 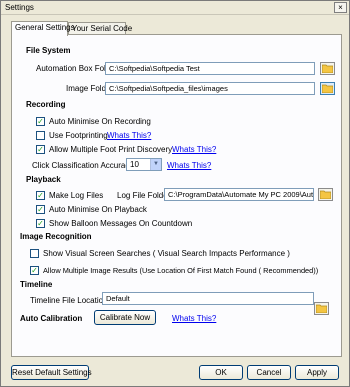 I want to click on timeline-browse-button, so click(x=321, y=308).